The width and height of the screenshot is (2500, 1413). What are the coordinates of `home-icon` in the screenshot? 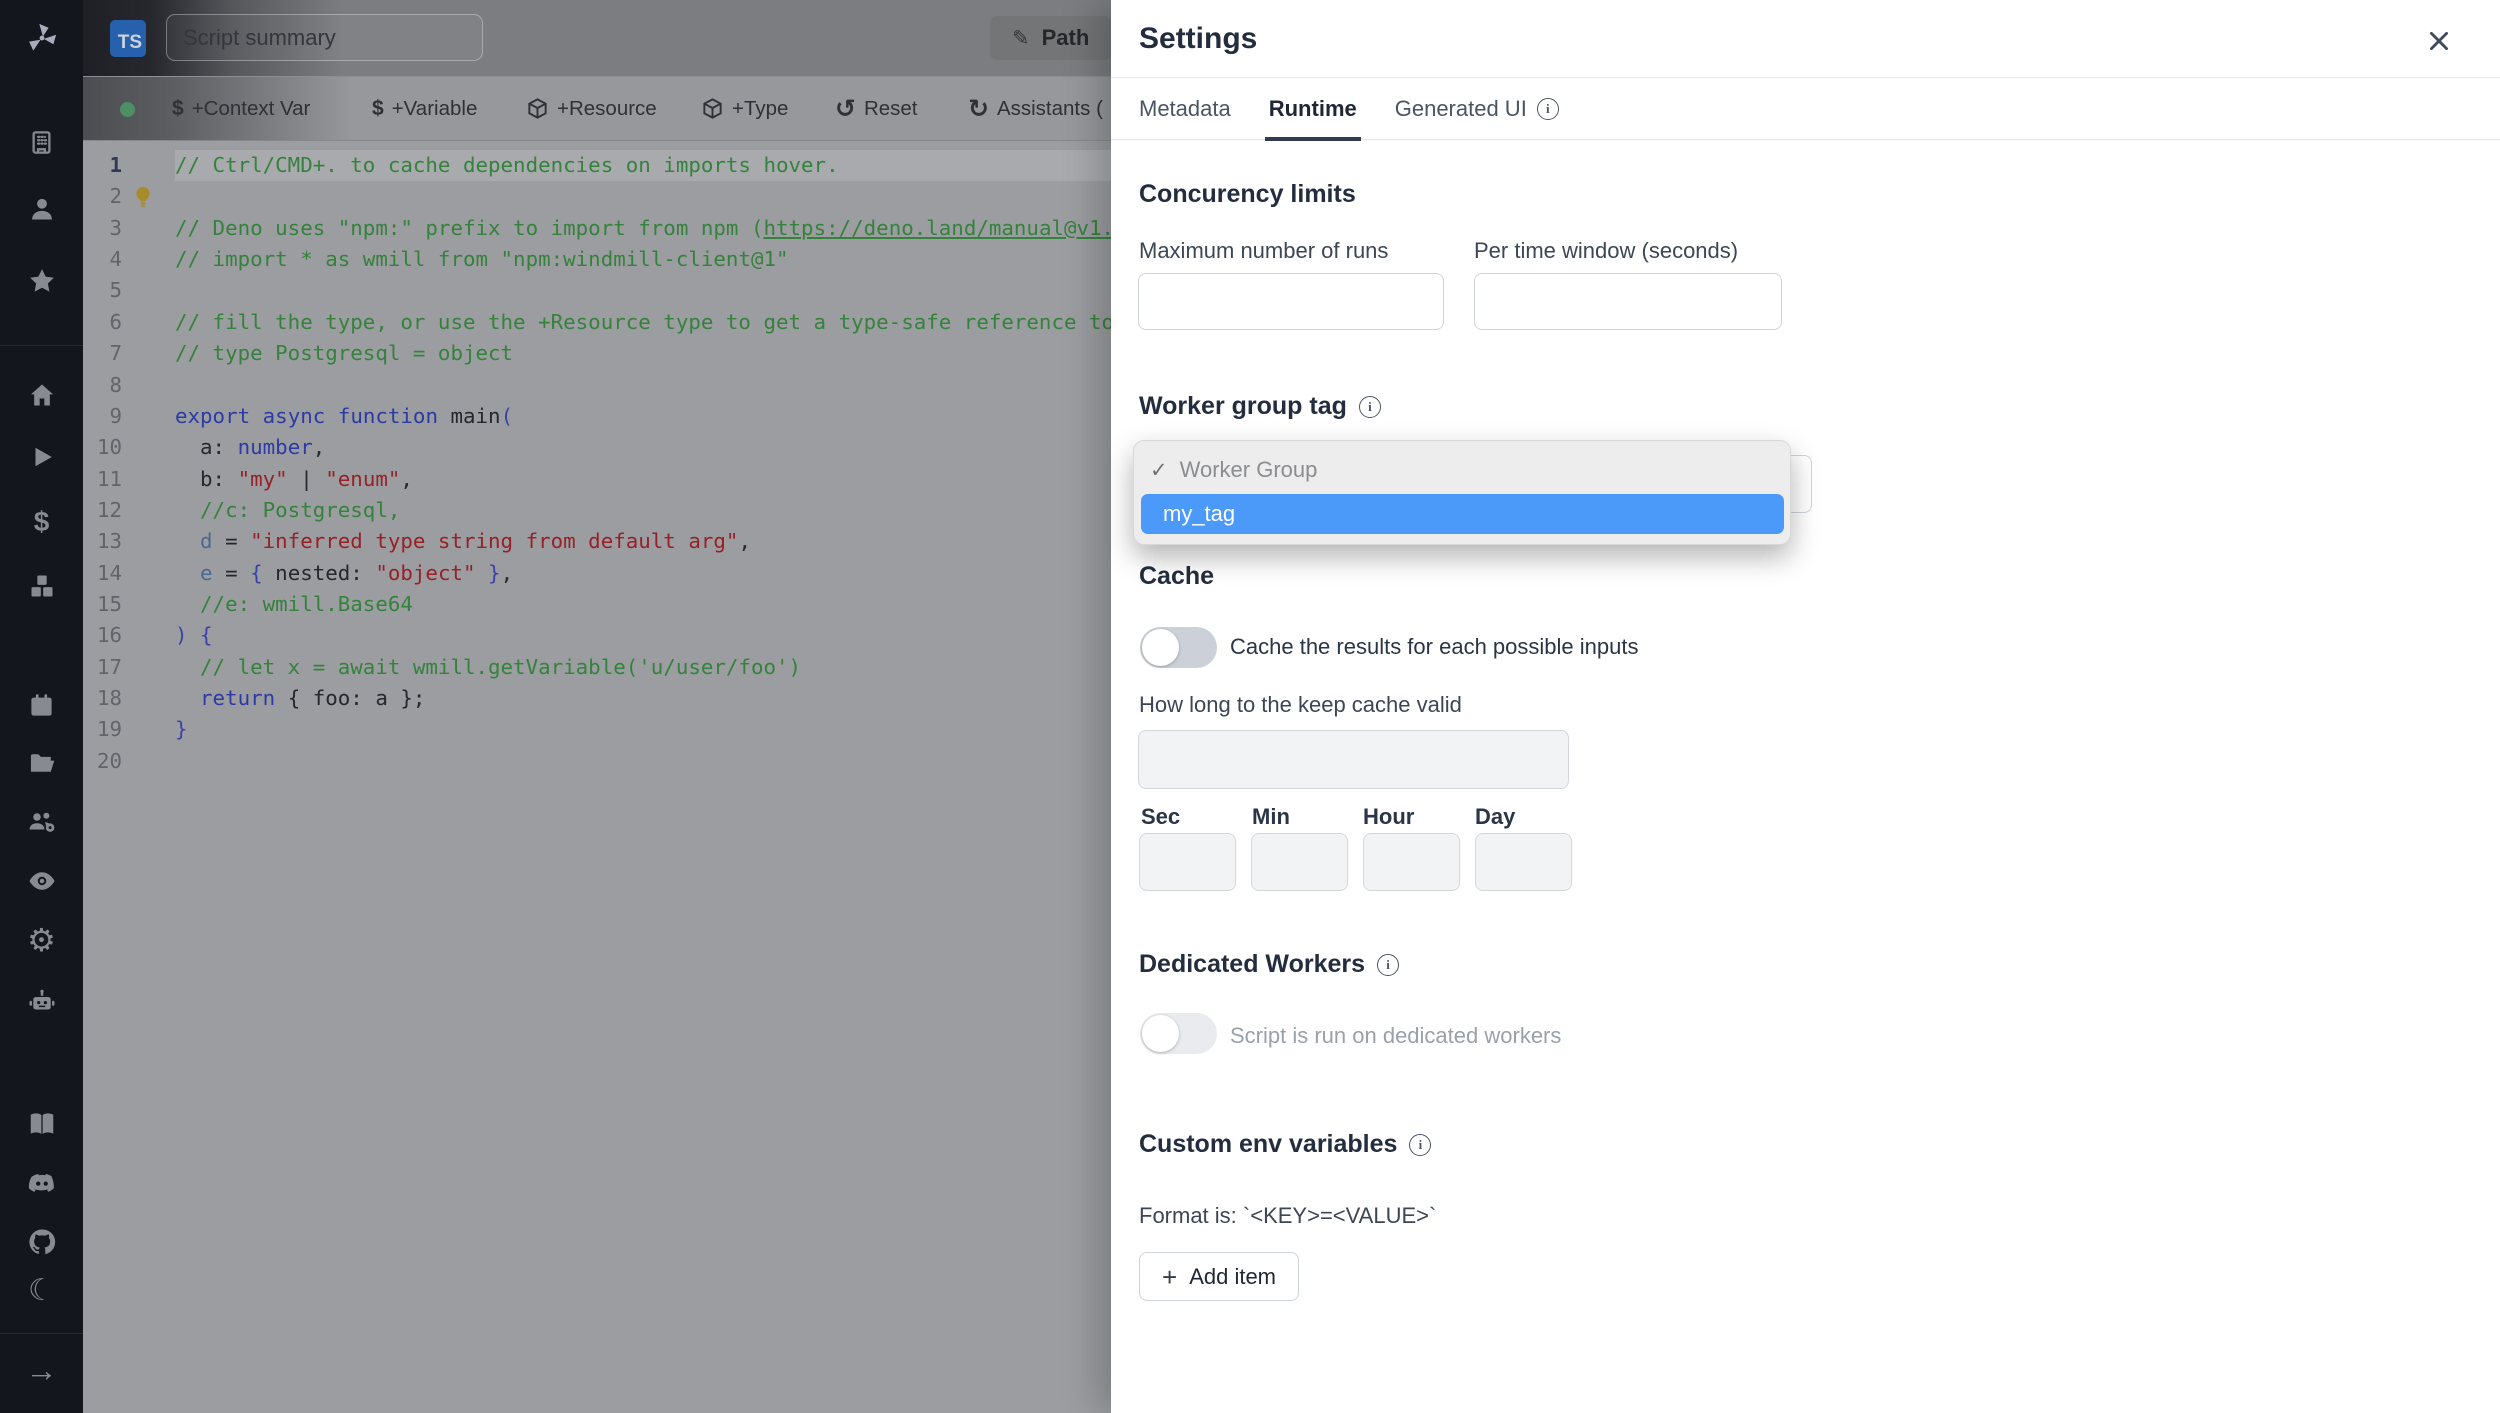 It's located at (41, 395).